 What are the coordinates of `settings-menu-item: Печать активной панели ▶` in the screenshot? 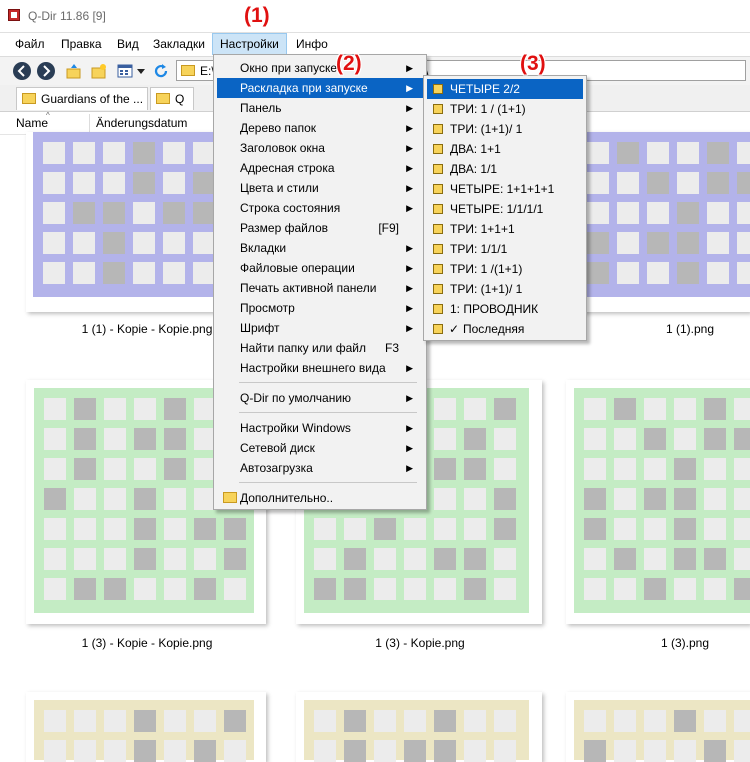 It's located at (320, 288).